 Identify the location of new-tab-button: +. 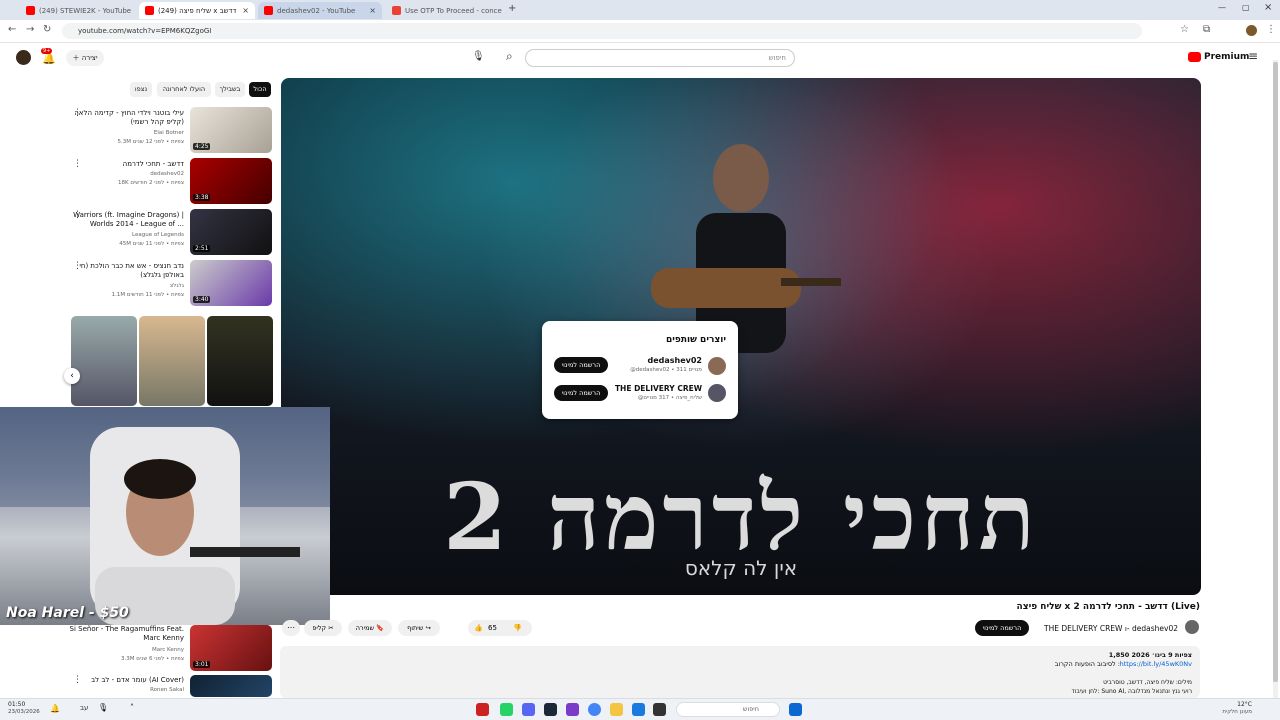
(512, 8).